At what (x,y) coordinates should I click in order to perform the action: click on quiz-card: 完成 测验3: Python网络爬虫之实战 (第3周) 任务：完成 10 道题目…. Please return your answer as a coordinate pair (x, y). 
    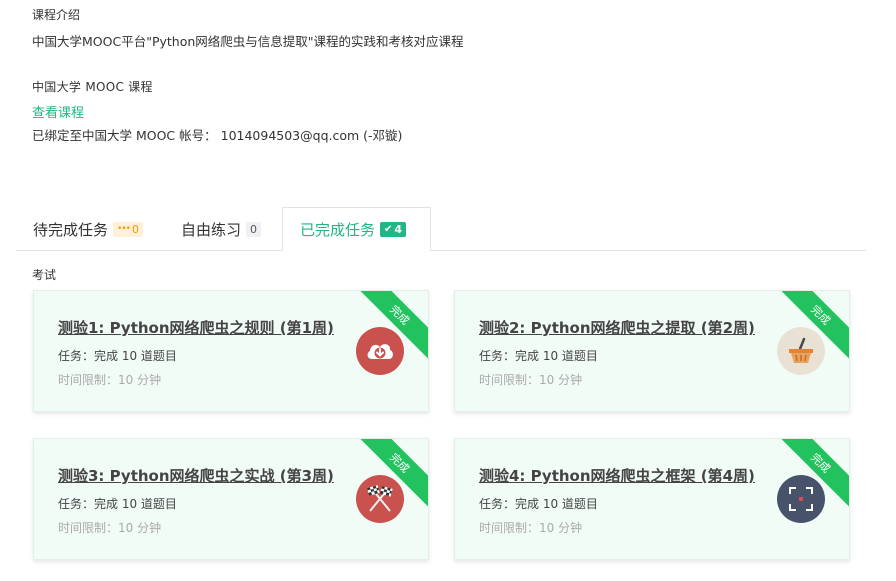
    Looking at the image, I should click on (231, 499).